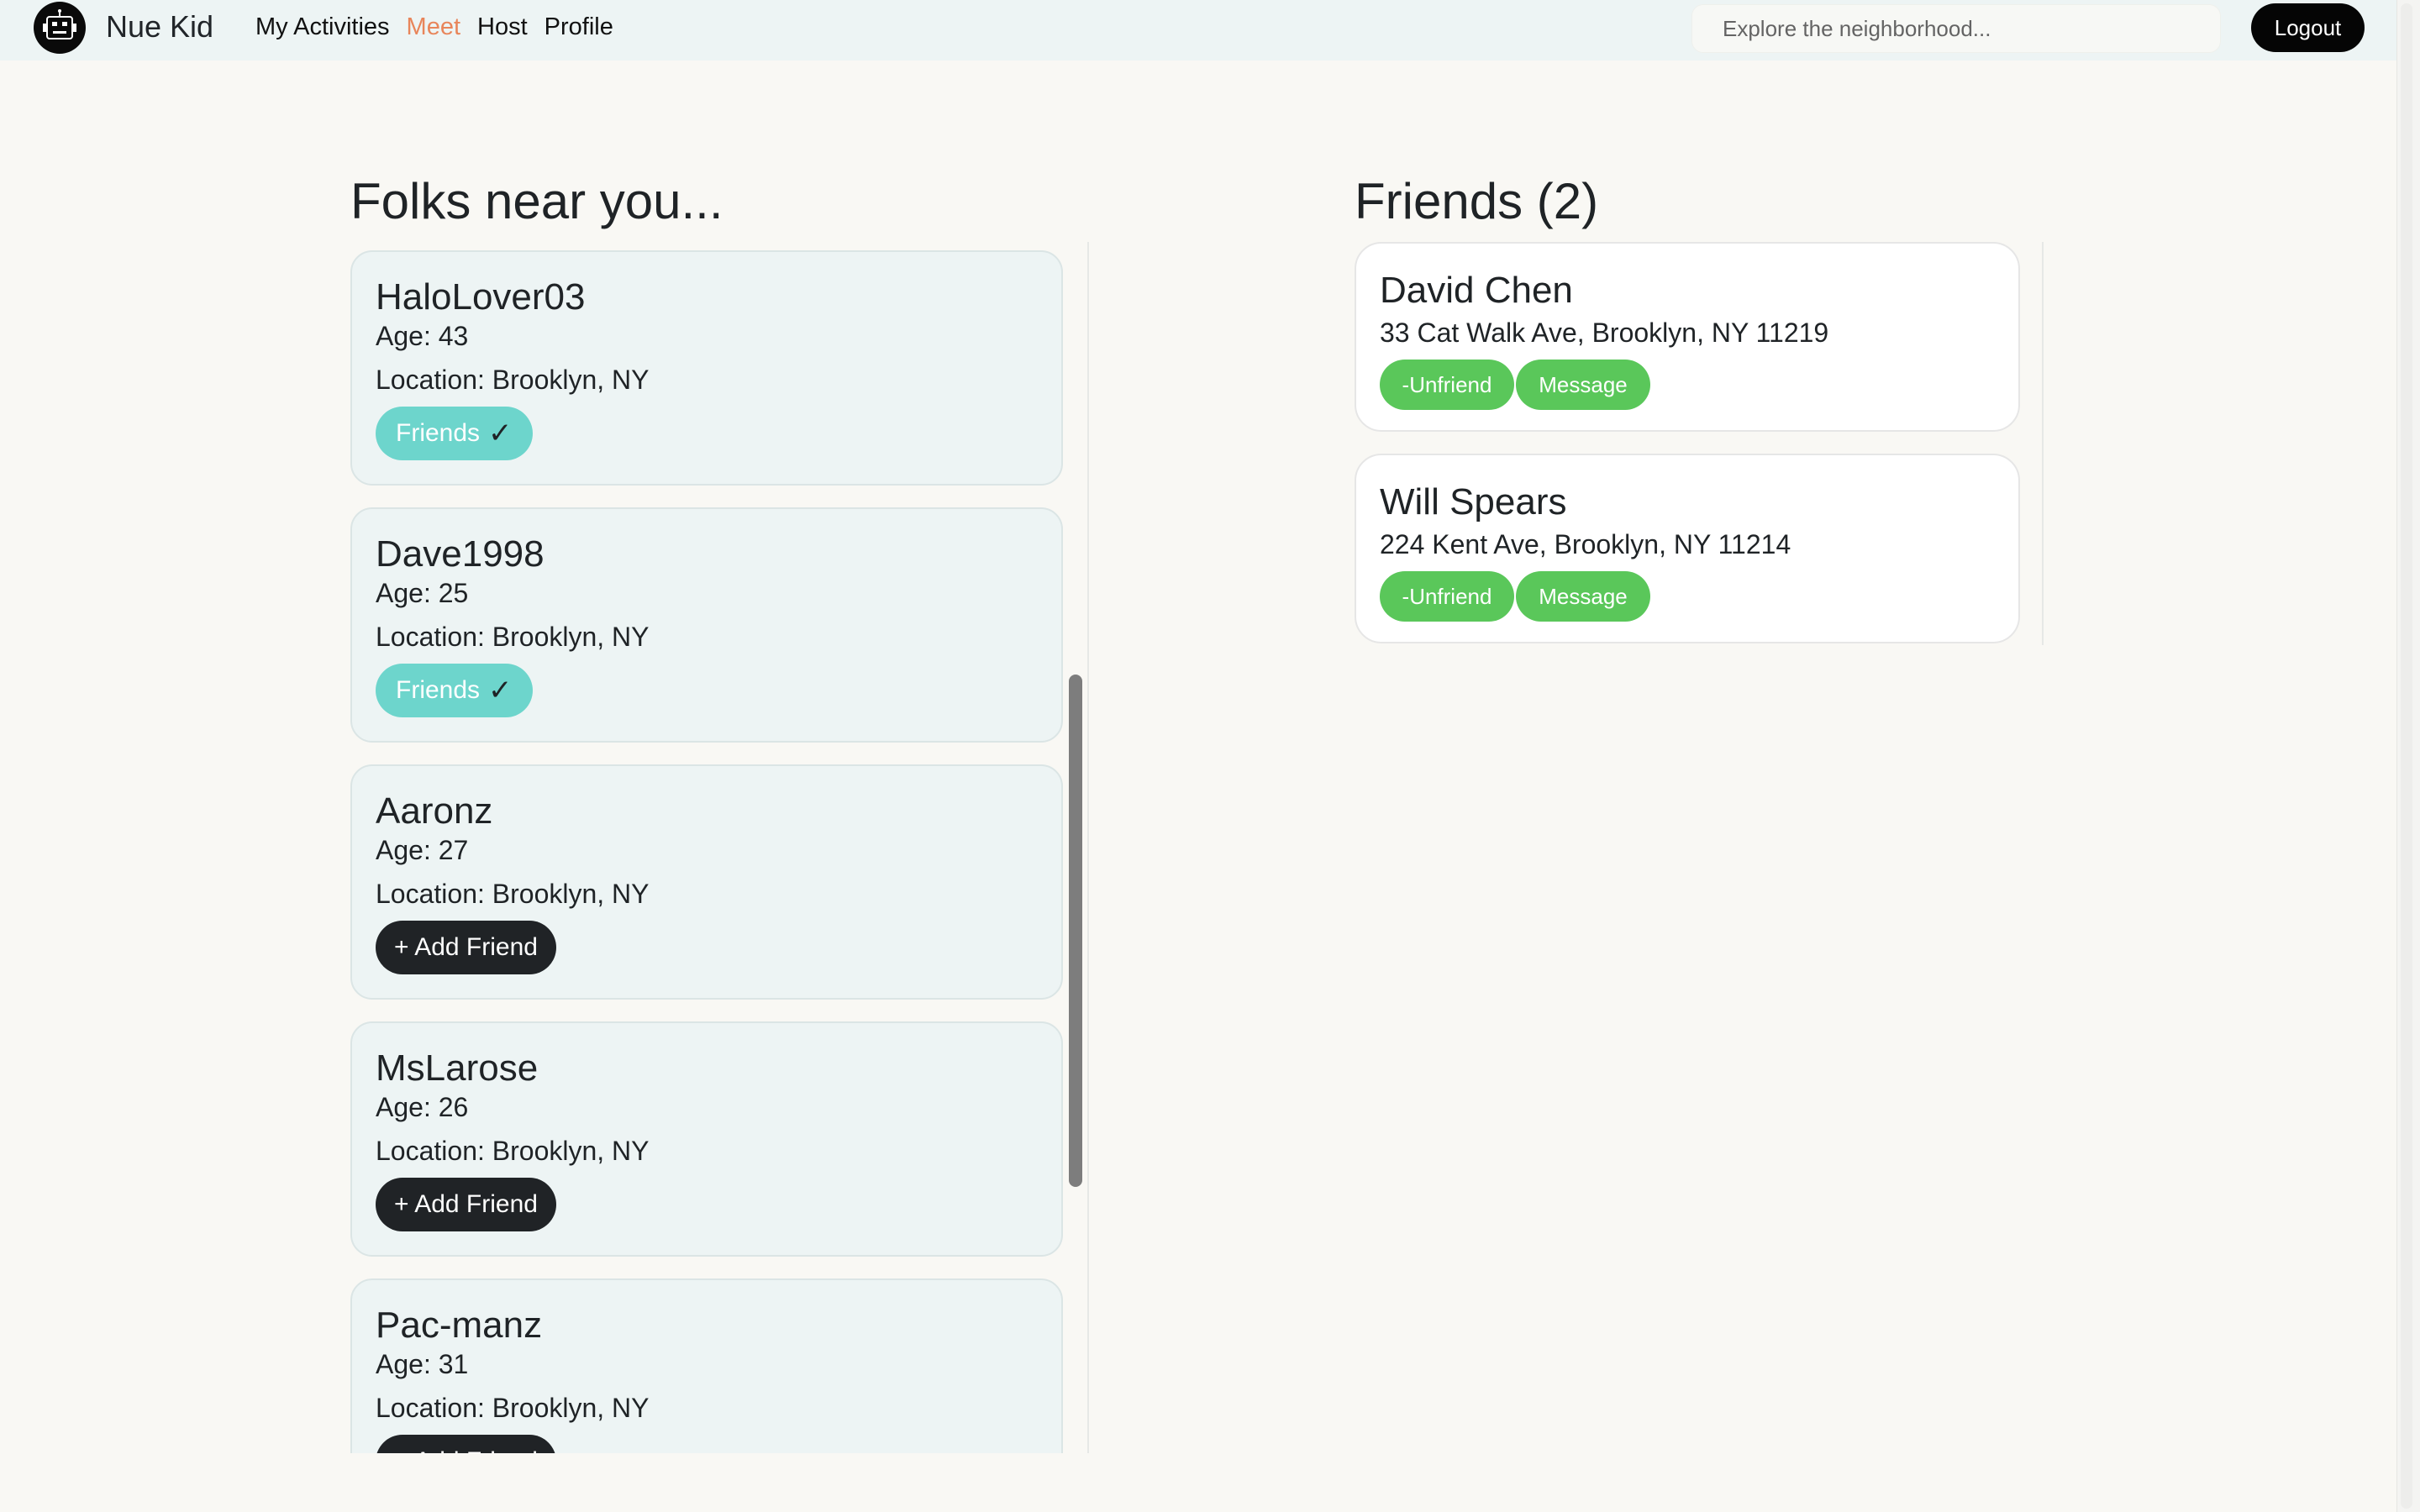  Describe the element at coordinates (1473, 501) in the screenshot. I see `friend-name: Will Spears` at that location.